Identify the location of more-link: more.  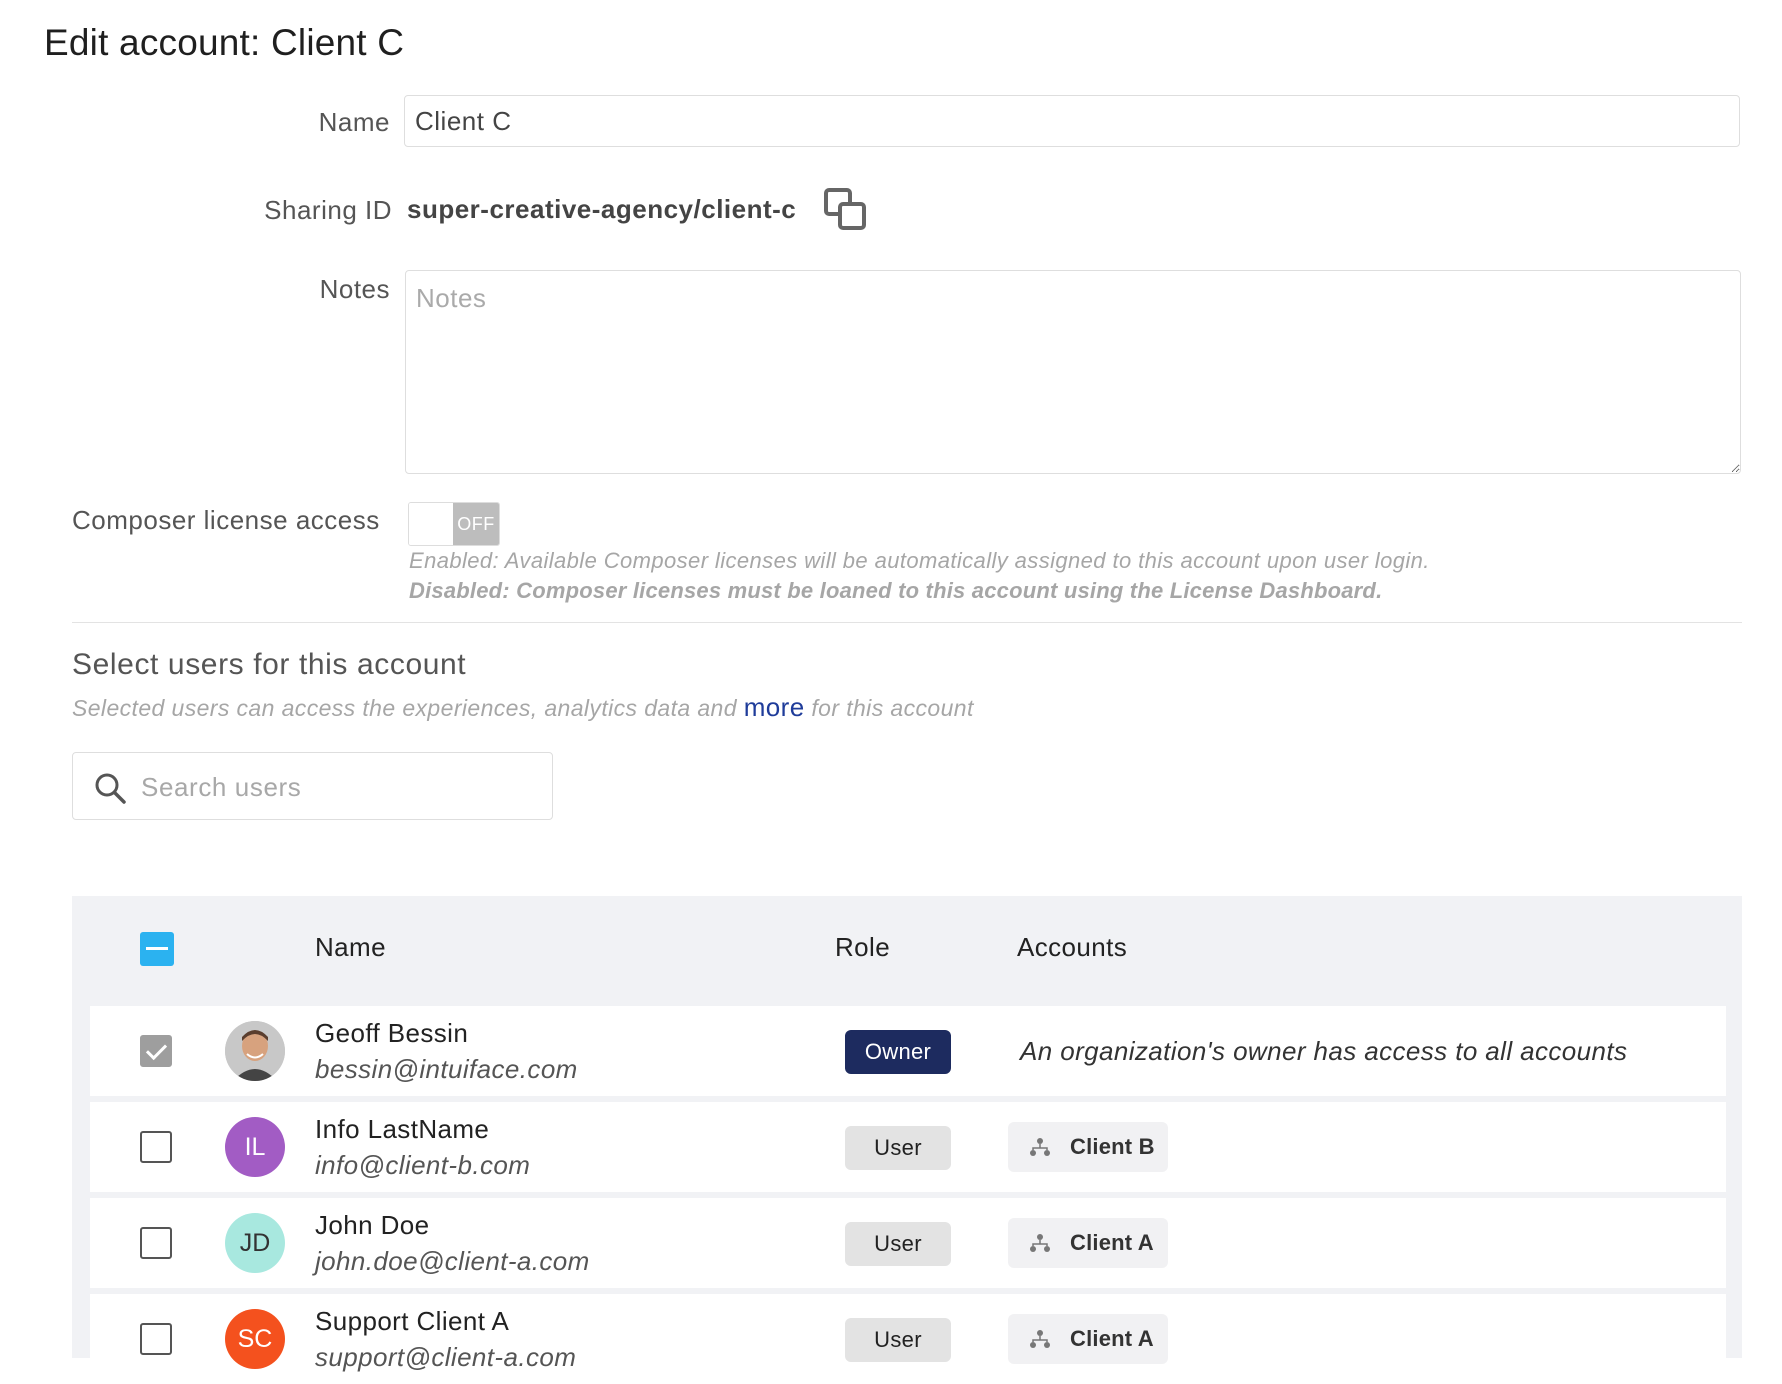
(774, 707).